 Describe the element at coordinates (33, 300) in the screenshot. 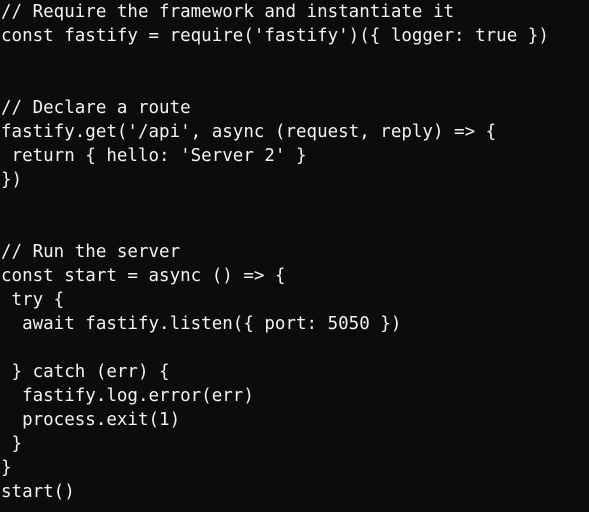

I see `code-line-13: try {` at that location.